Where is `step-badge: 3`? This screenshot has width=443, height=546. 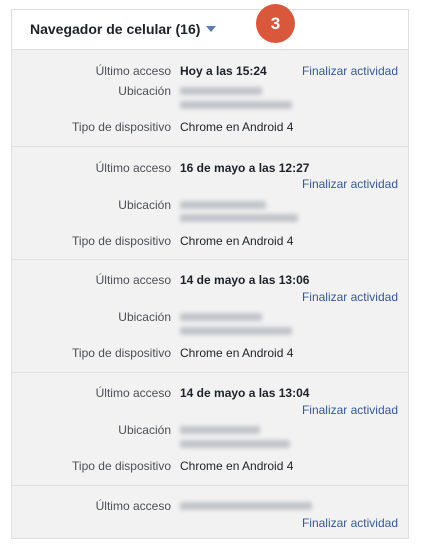 step-badge: 3 is located at coordinates (275, 23).